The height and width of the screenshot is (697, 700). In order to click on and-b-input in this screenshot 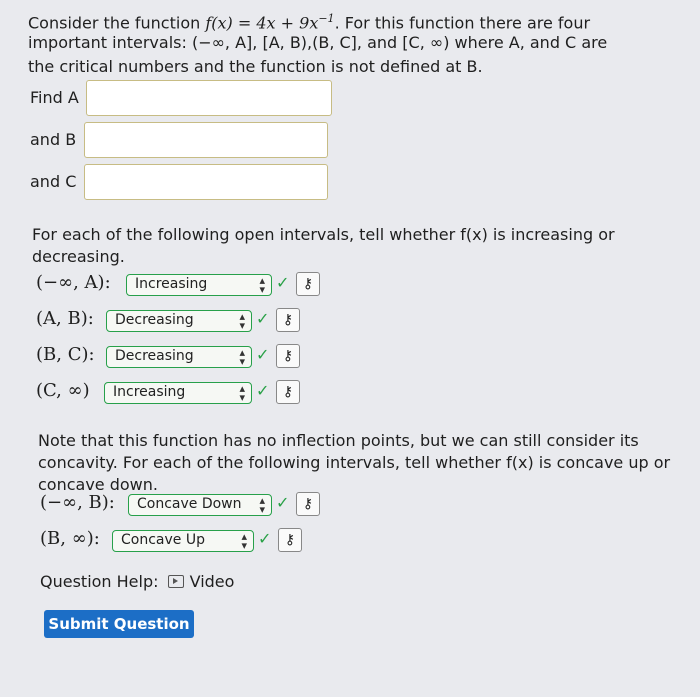, I will do `click(206, 140)`.